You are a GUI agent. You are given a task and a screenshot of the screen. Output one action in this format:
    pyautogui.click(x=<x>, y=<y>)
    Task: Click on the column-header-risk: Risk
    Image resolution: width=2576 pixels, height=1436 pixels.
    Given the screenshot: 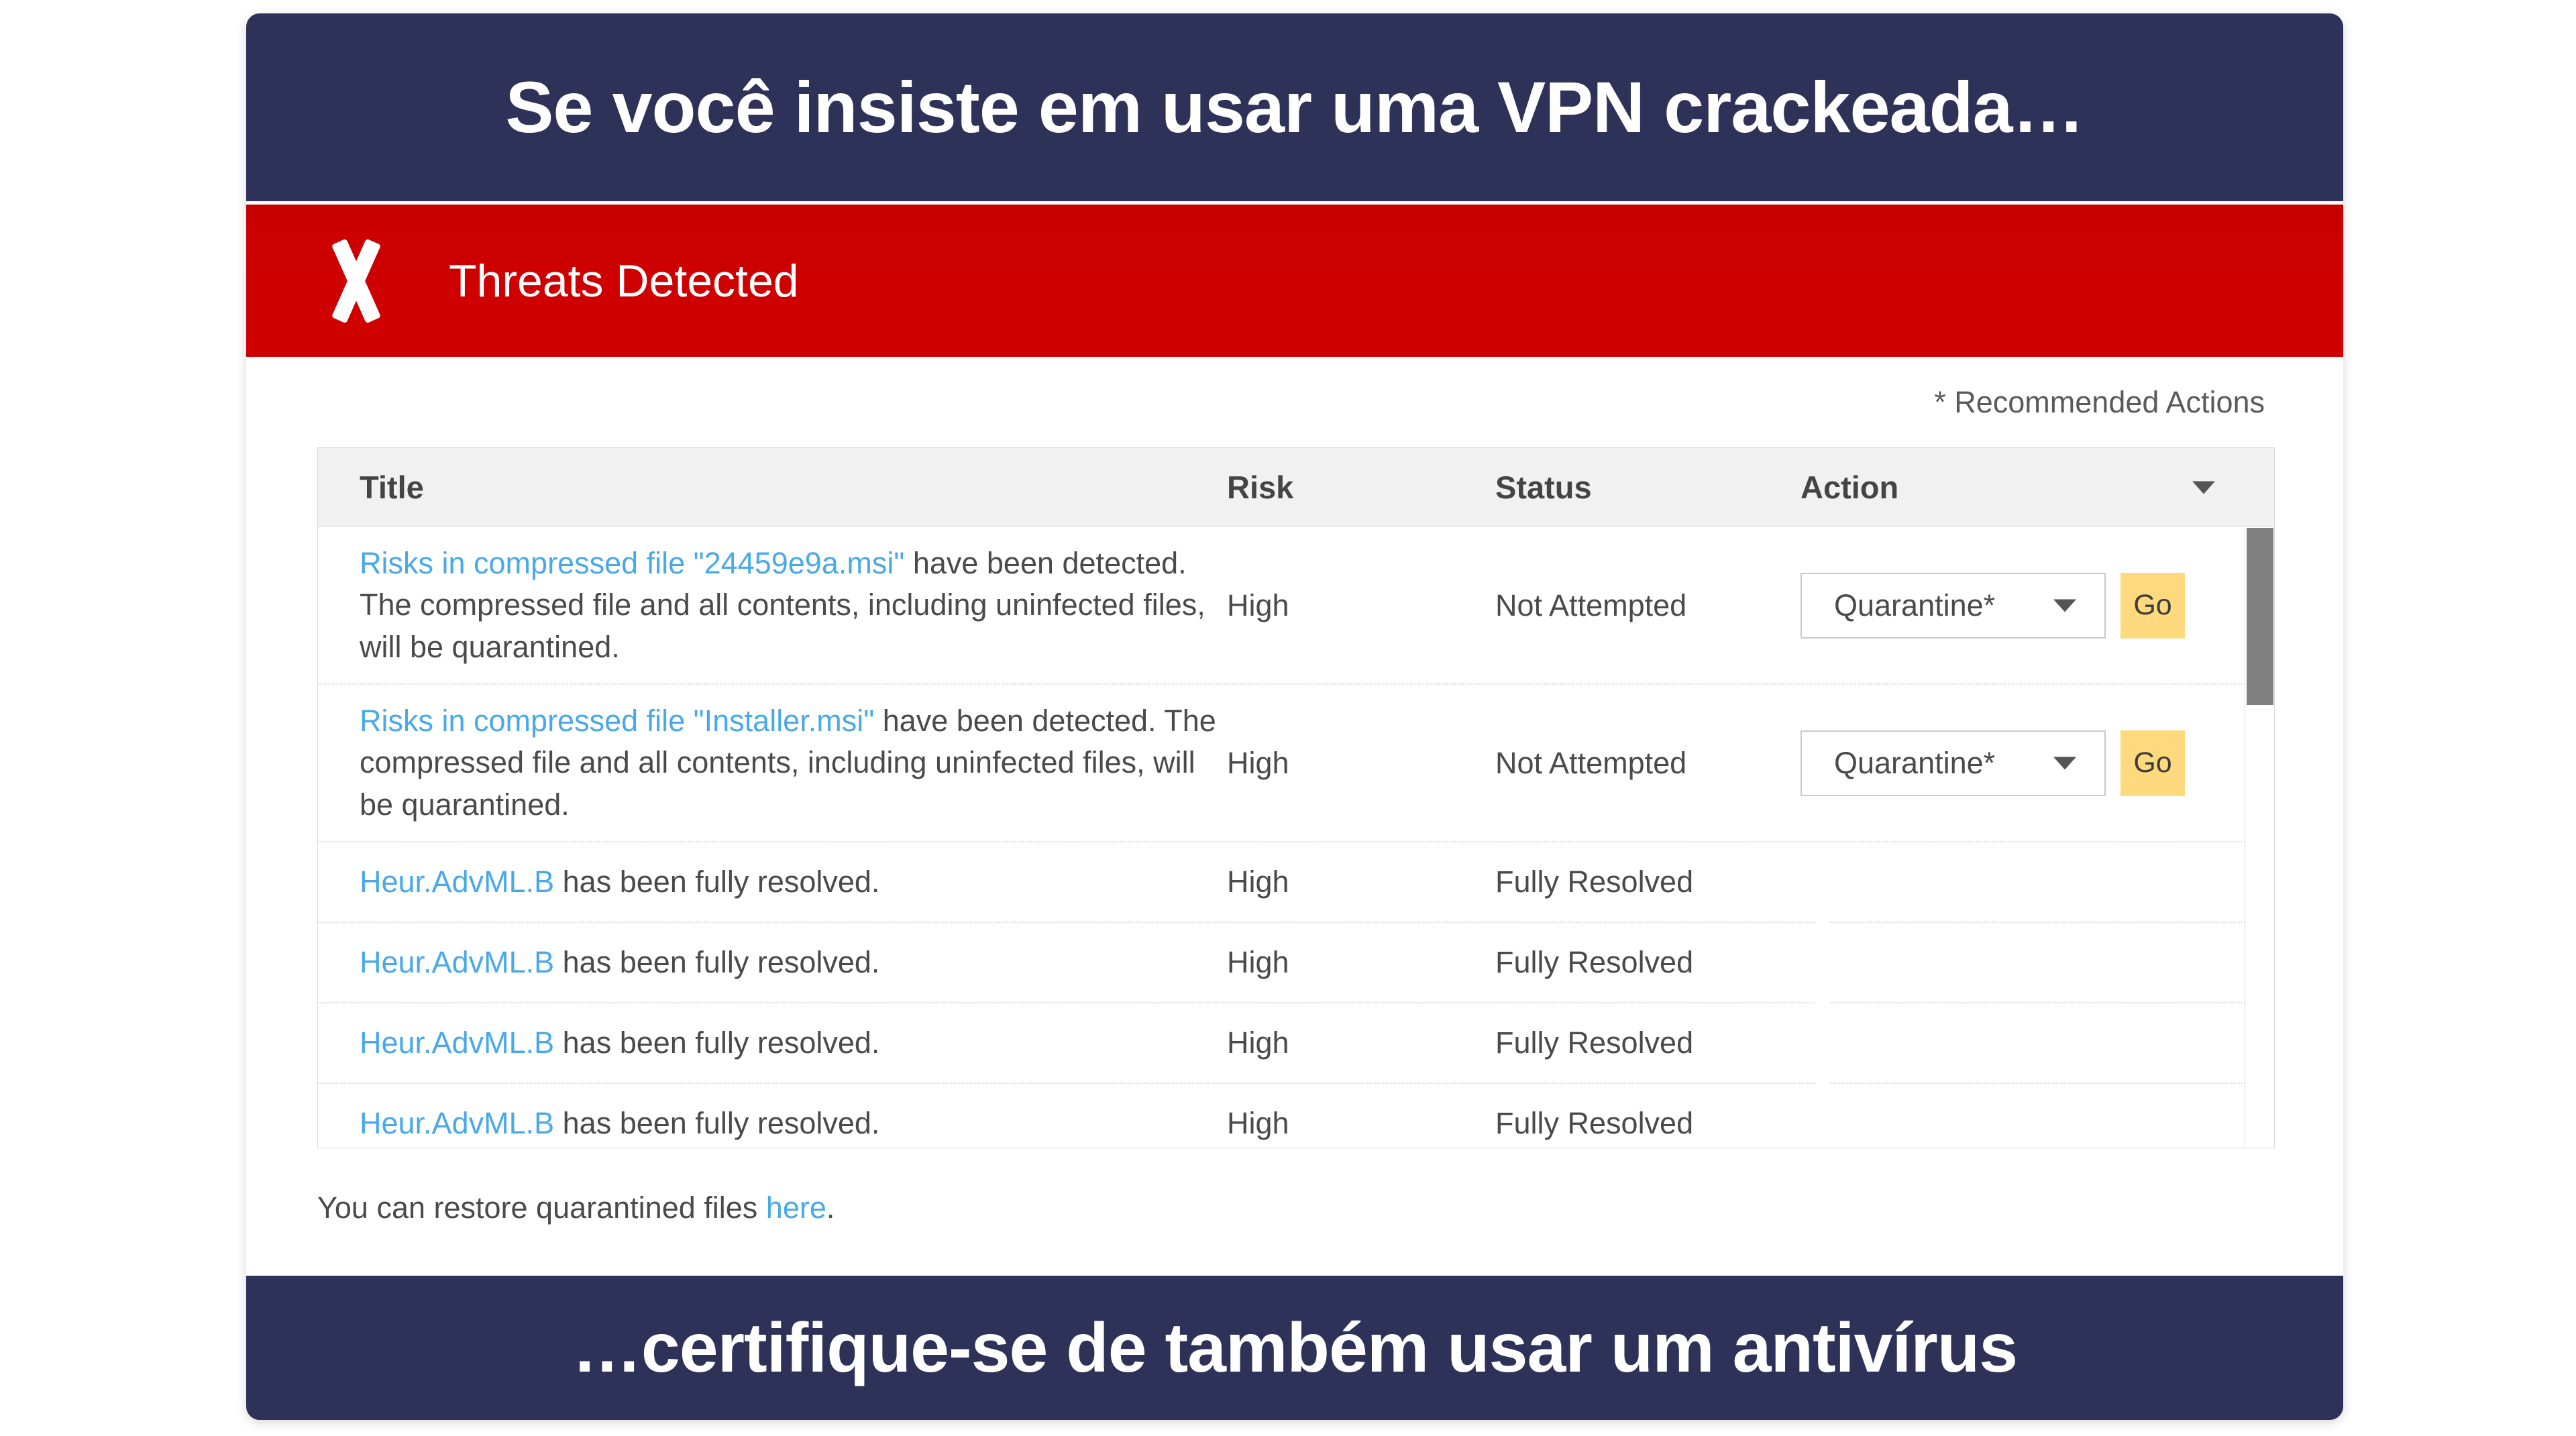 What is the action you would take?
    pyautogui.click(x=1361, y=488)
    